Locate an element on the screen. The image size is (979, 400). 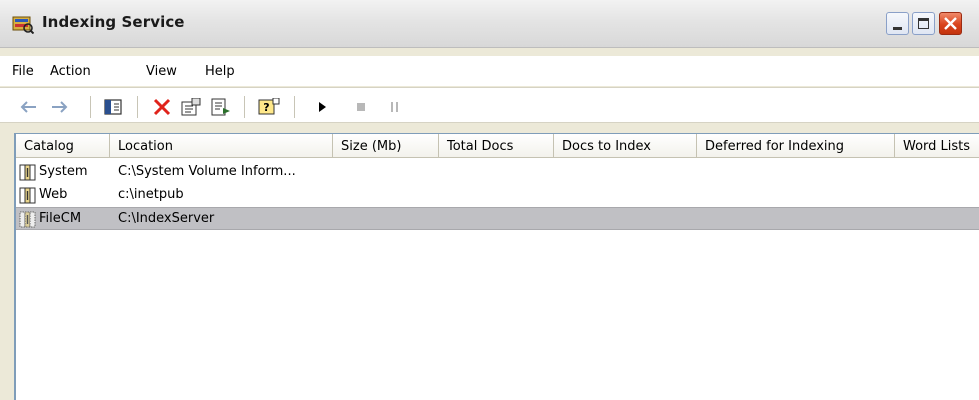
list-item-selected: FileCM C:\IndexServer is located at coordinates (497, 218).